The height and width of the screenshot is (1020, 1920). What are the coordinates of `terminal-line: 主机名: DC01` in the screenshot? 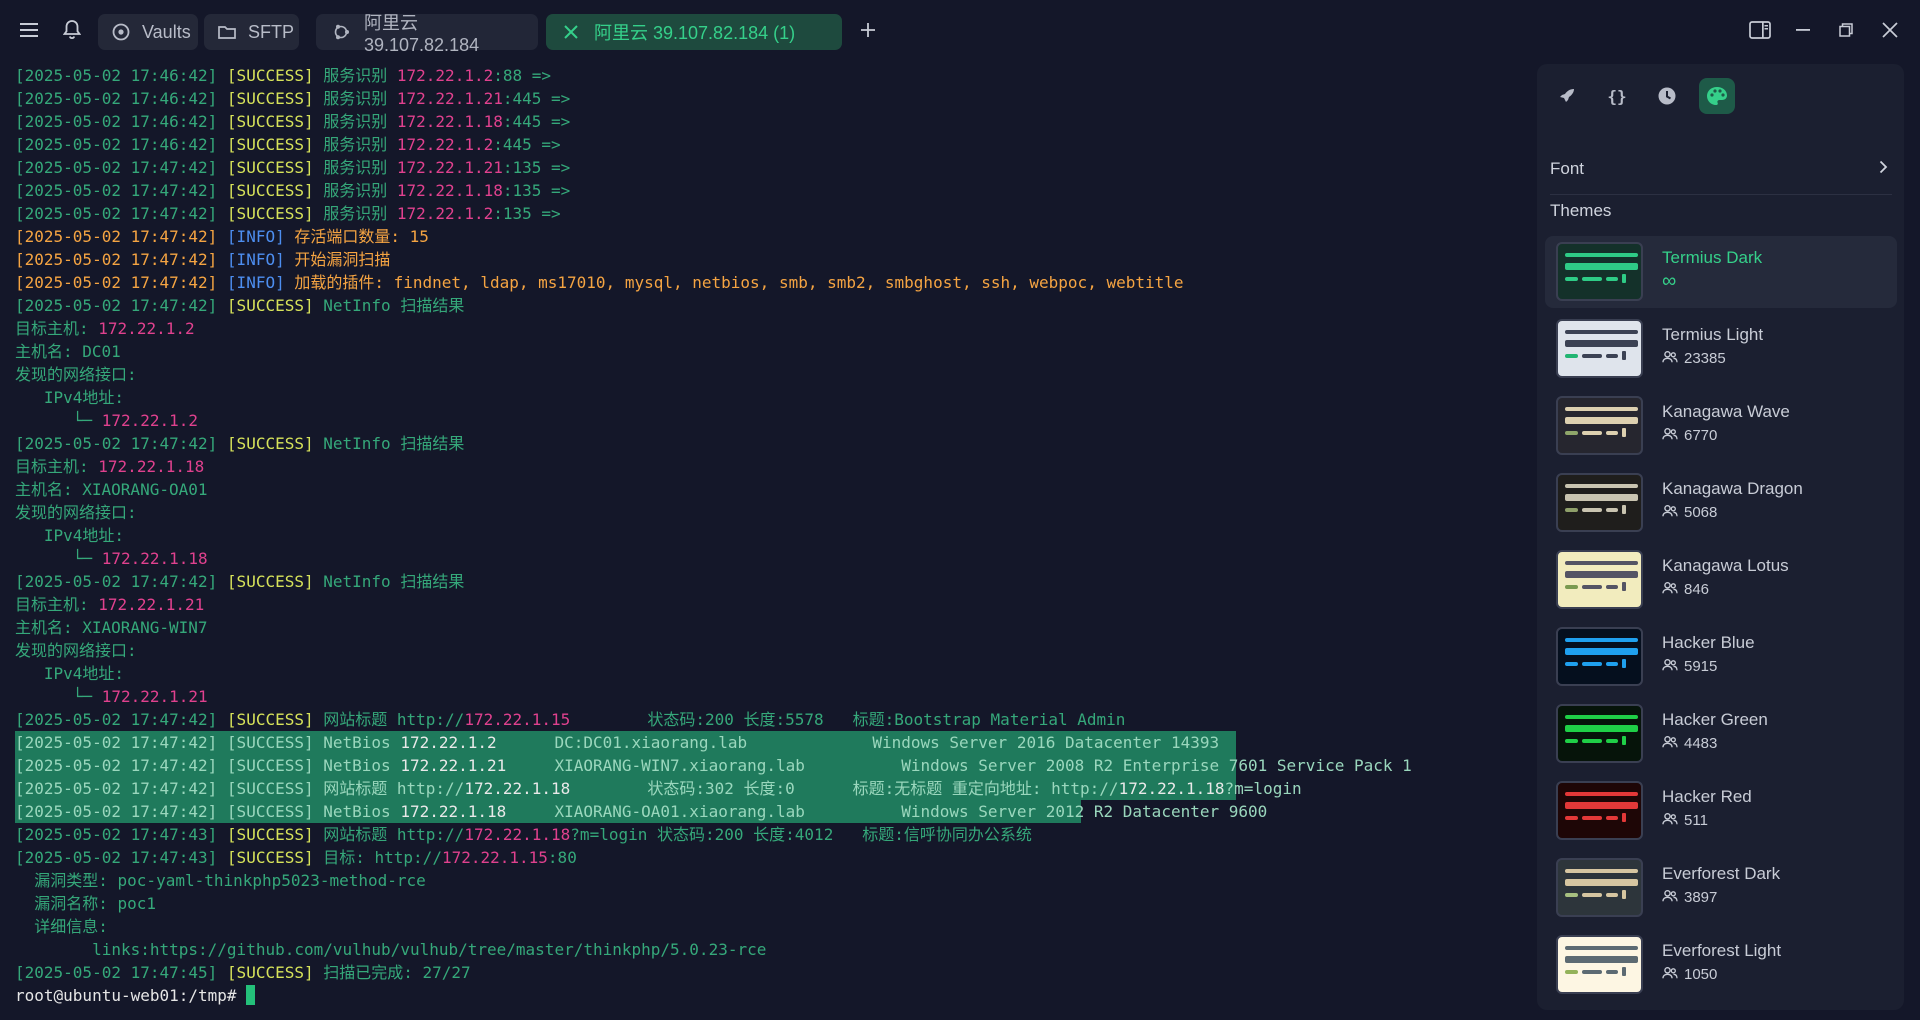 It's located at (68, 351).